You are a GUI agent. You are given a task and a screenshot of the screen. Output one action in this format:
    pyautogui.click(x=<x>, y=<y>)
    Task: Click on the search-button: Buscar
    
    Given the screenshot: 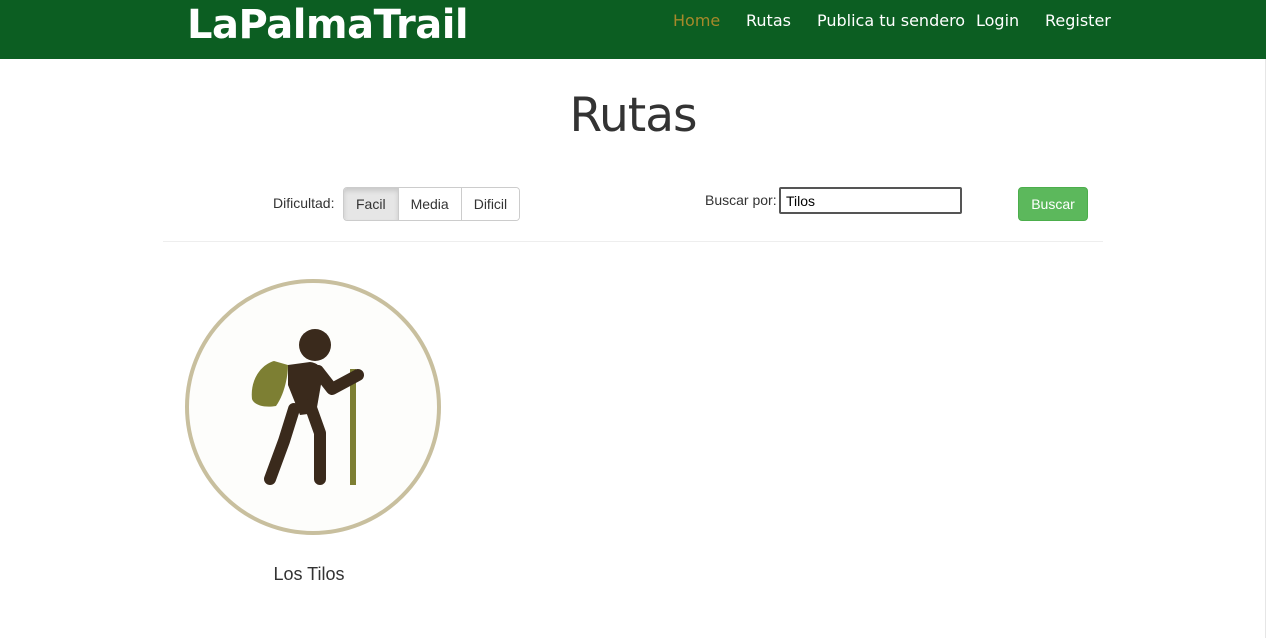 What is the action you would take?
    pyautogui.click(x=1053, y=204)
    